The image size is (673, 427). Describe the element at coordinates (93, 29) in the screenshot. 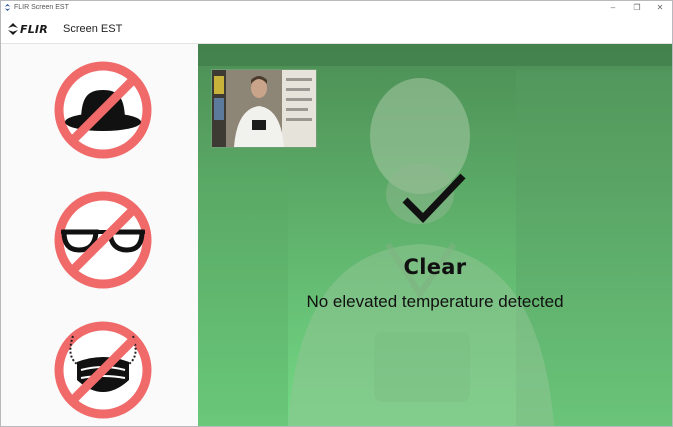

I see `app-name: Screen EST` at that location.